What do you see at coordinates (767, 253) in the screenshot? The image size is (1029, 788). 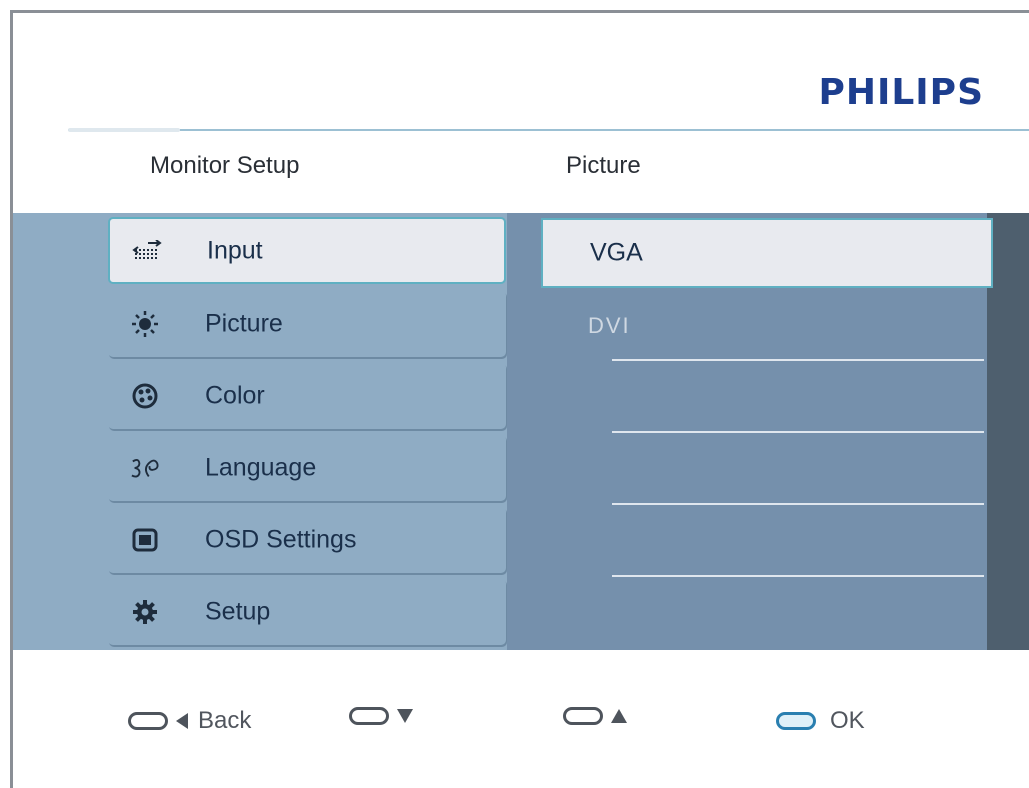 I see `option-vga: VGA` at bounding box center [767, 253].